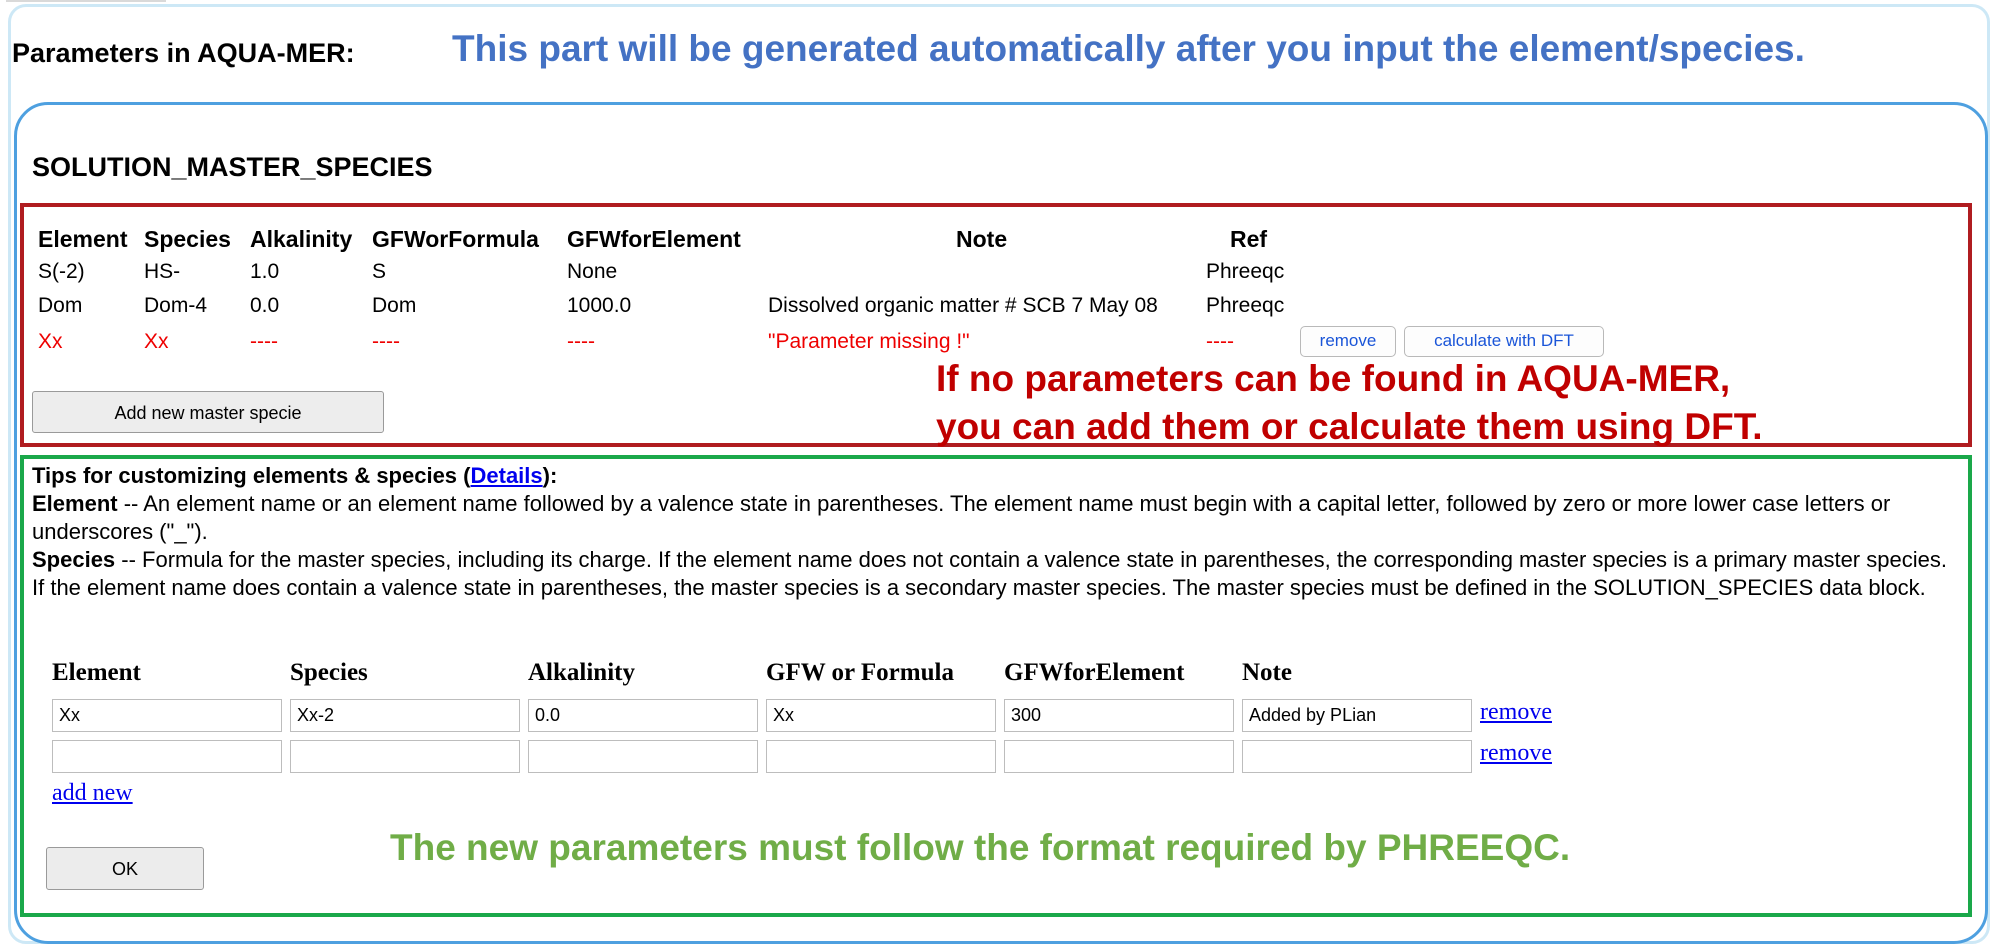  I want to click on table-cell: S, so click(379, 271).